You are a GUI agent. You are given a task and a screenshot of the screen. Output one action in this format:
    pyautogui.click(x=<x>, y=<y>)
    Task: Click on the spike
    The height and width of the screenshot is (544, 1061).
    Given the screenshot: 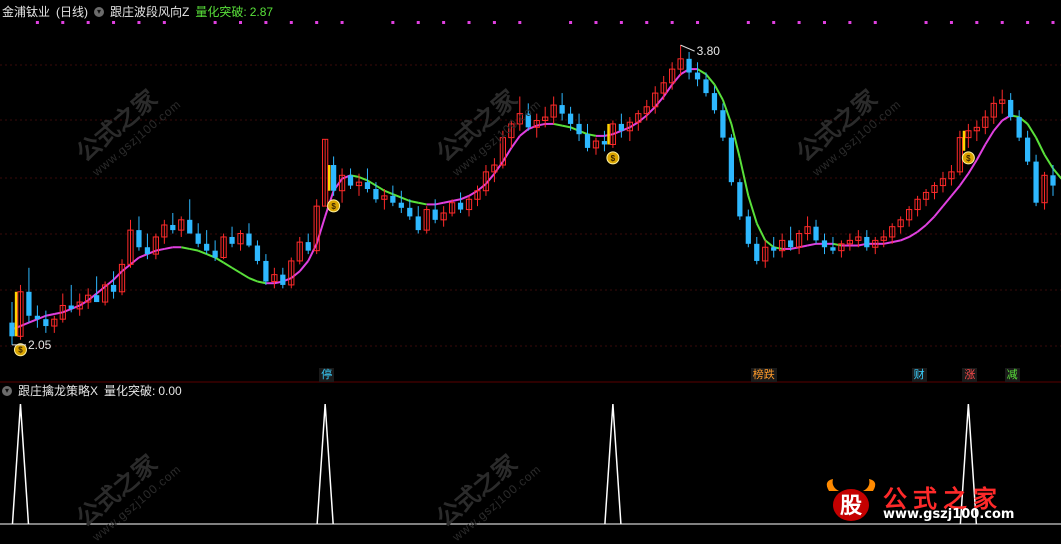 What is the action you would take?
    pyautogui.click(x=20, y=464)
    